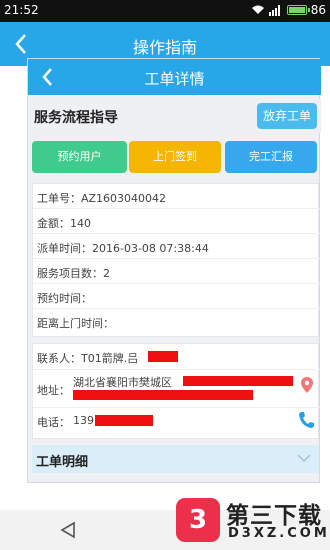 This screenshot has height=550, width=330. Describe the element at coordinates (257, 9) in the screenshot. I see `wifi-icon` at that location.